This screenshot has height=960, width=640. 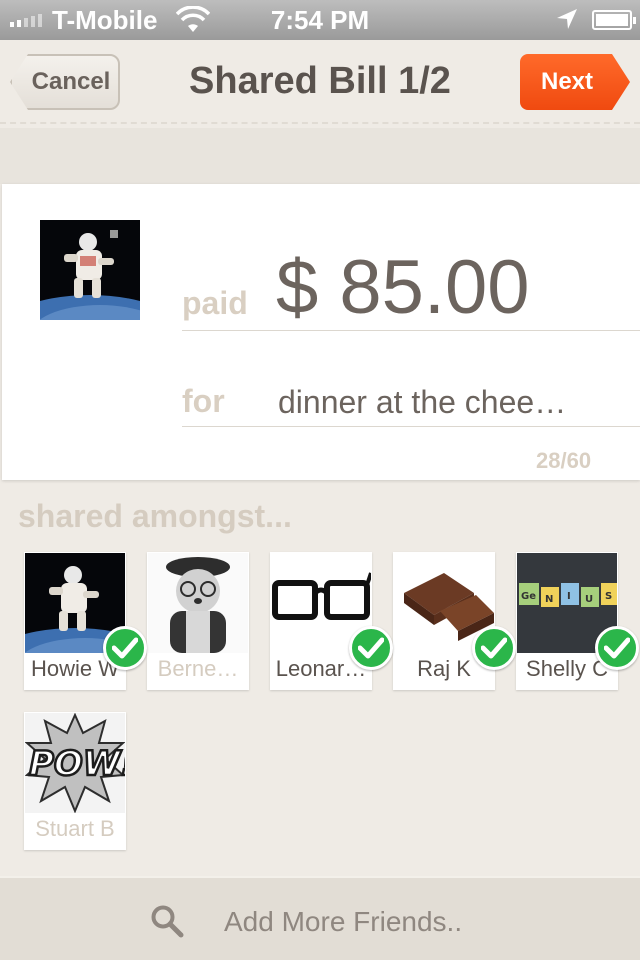 What do you see at coordinates (567, 621) in the screenshot?
I see `friend-tile: Ge N I U S Shelly C` at bounding box center [567, 621].